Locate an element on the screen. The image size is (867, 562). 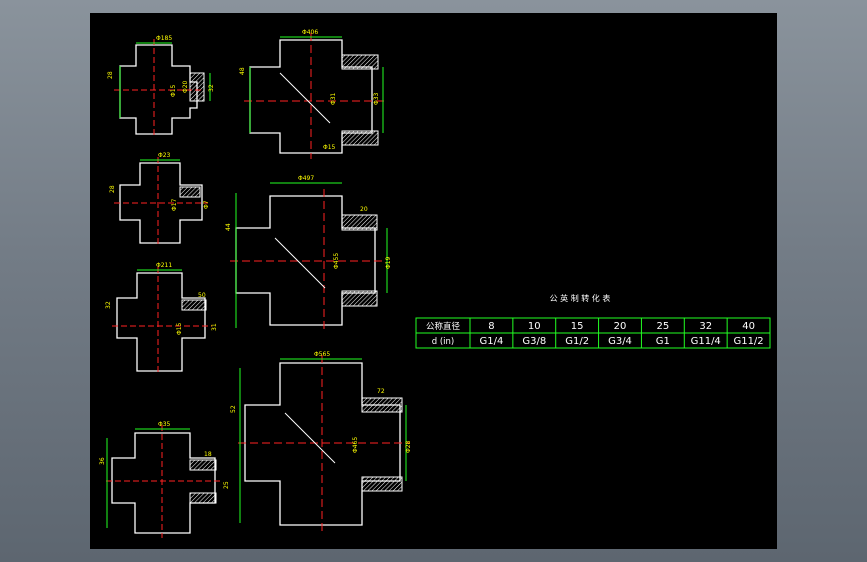
fitting-6-right-label: Φ28 is located at coordinates (408, 446).